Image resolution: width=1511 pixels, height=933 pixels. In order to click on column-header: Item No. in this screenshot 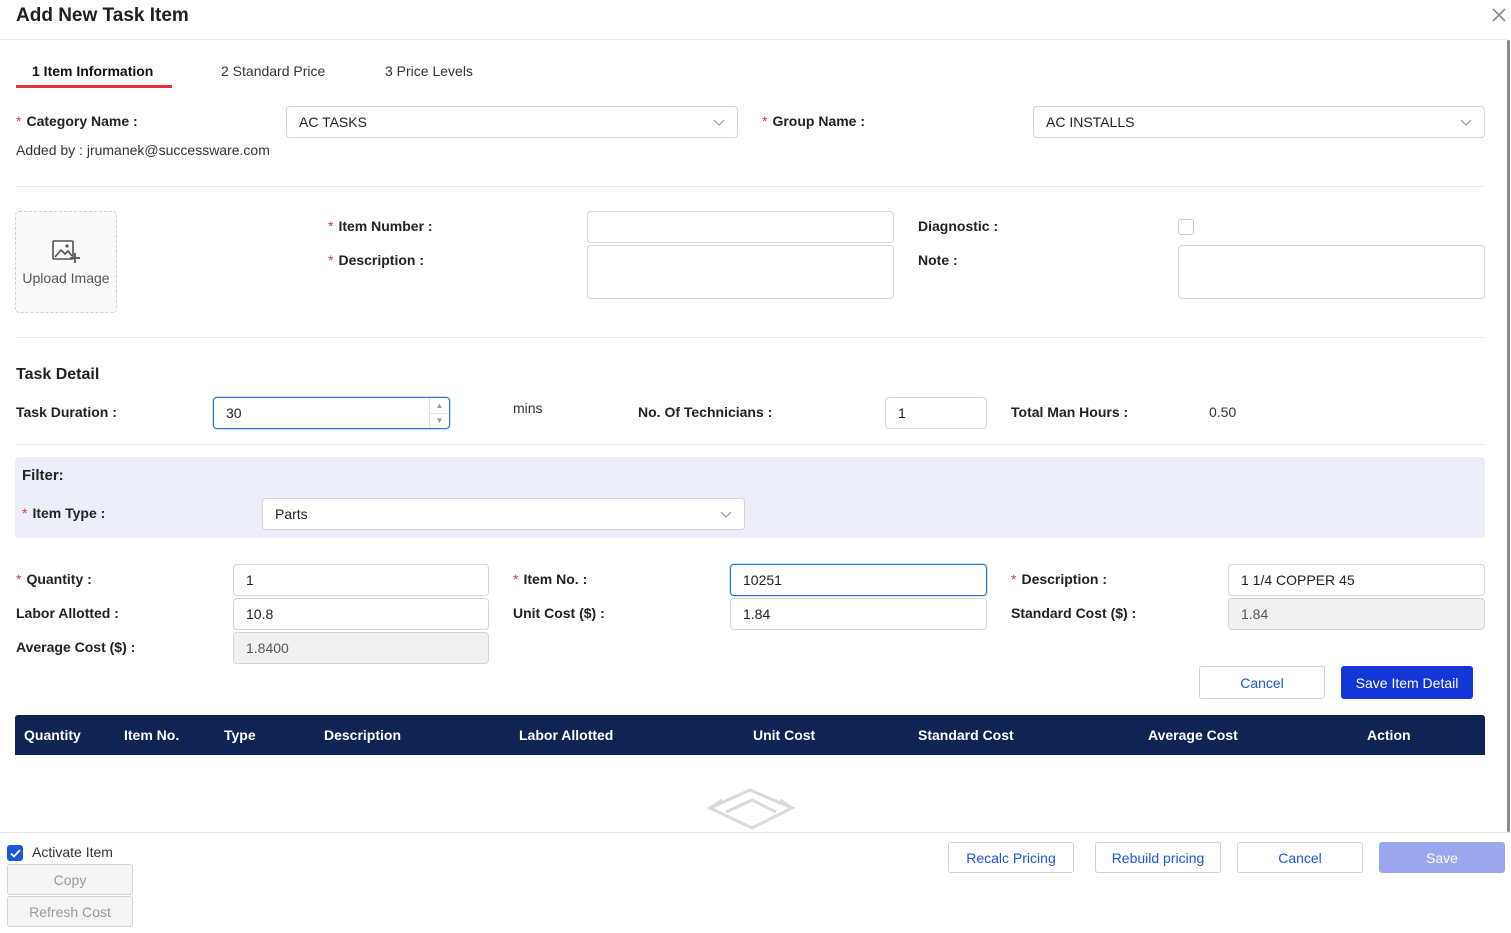, I will do `click(152, 735)`.